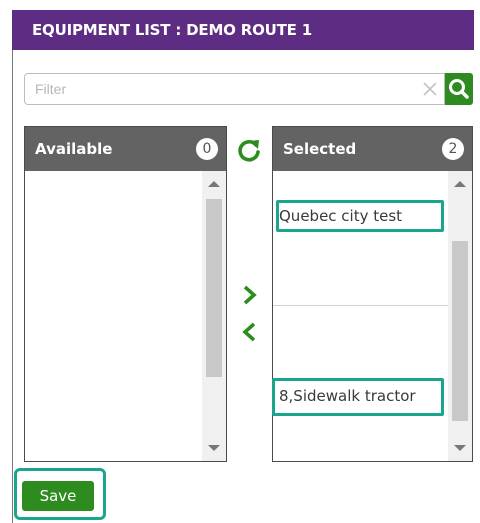  What do you see at coordinates (372, 149) in the screenshot?
I see `selected-header: Selected 2` at bounding box center [372, 149].